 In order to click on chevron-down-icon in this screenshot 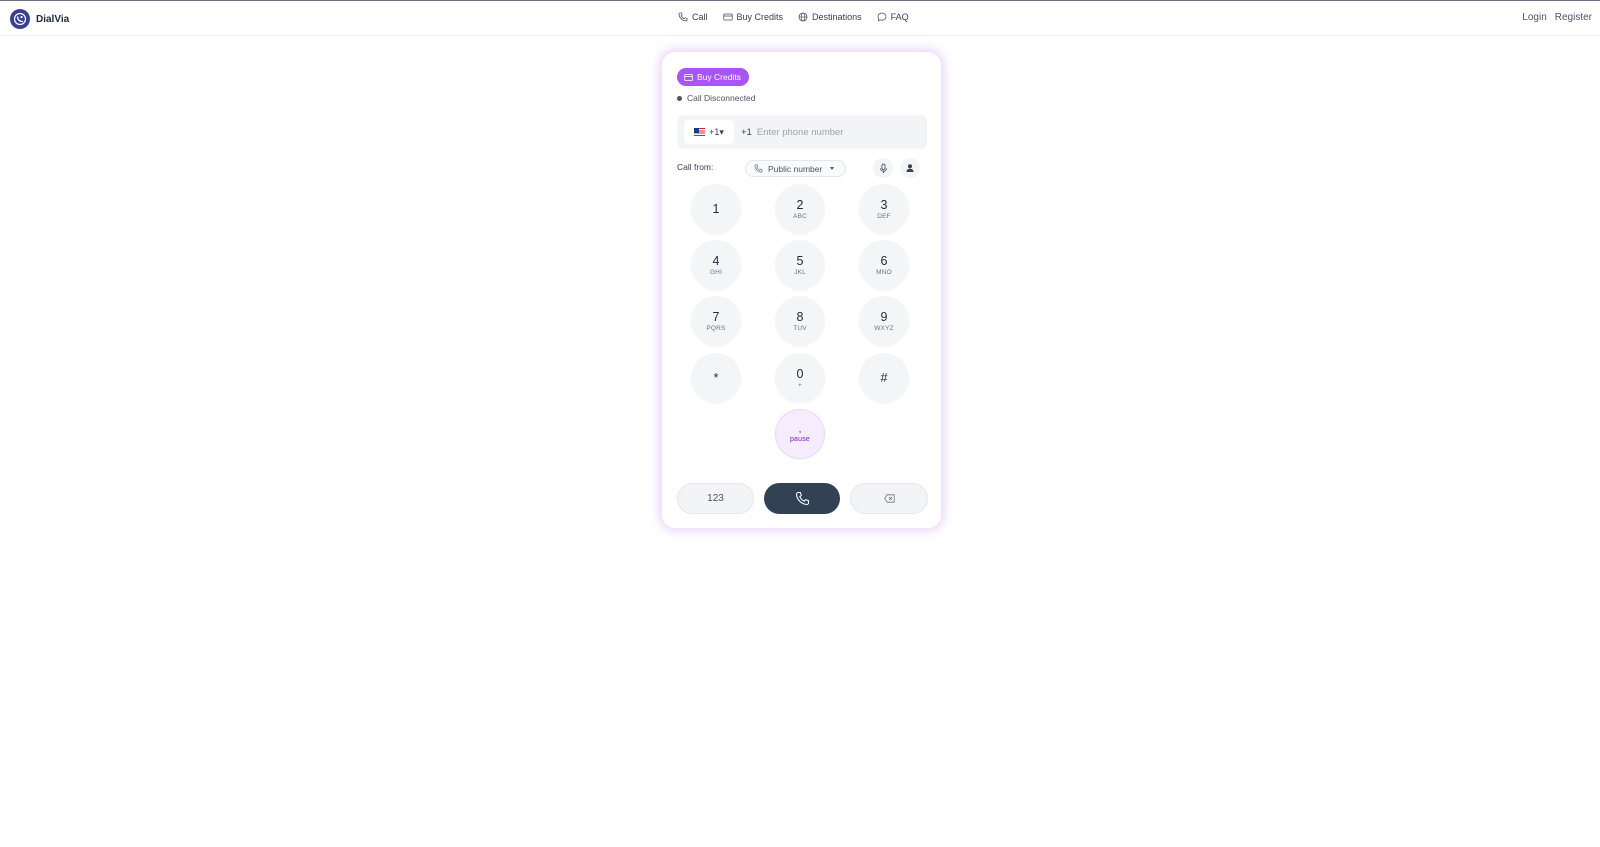, I will do `click(832, 168)`.